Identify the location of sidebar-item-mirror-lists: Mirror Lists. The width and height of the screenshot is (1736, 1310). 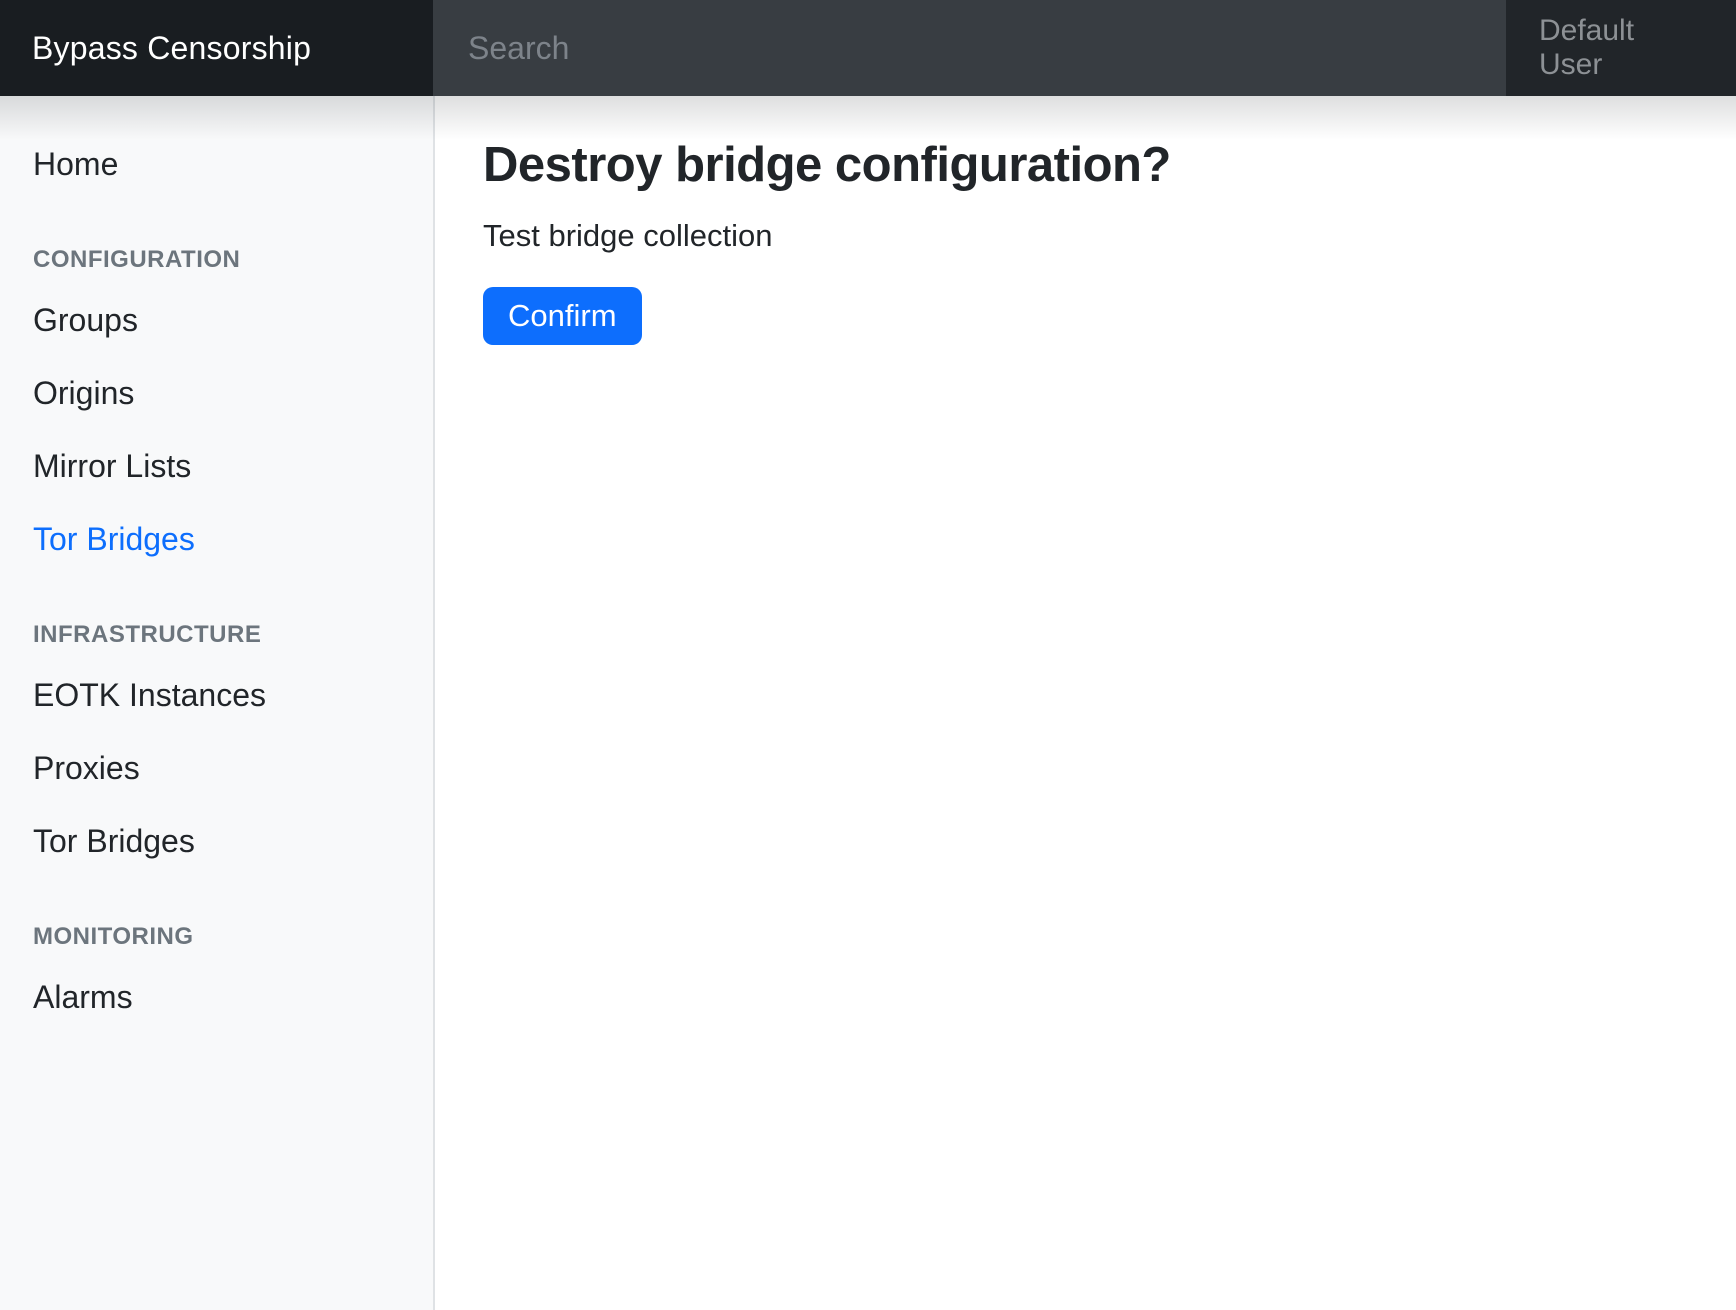
(216, 466).